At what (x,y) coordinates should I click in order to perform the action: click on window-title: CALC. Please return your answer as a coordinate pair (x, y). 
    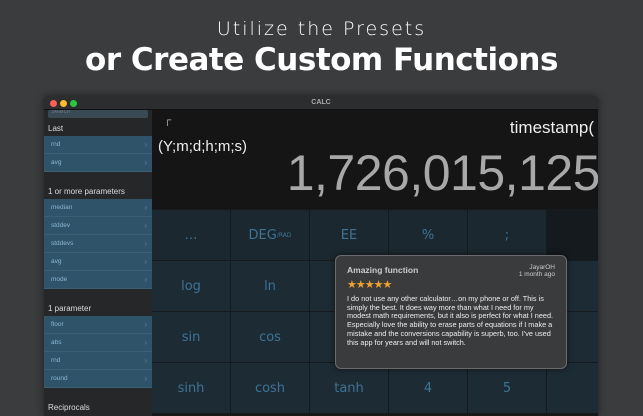
    Looking at the image, I should click on (321, 102).